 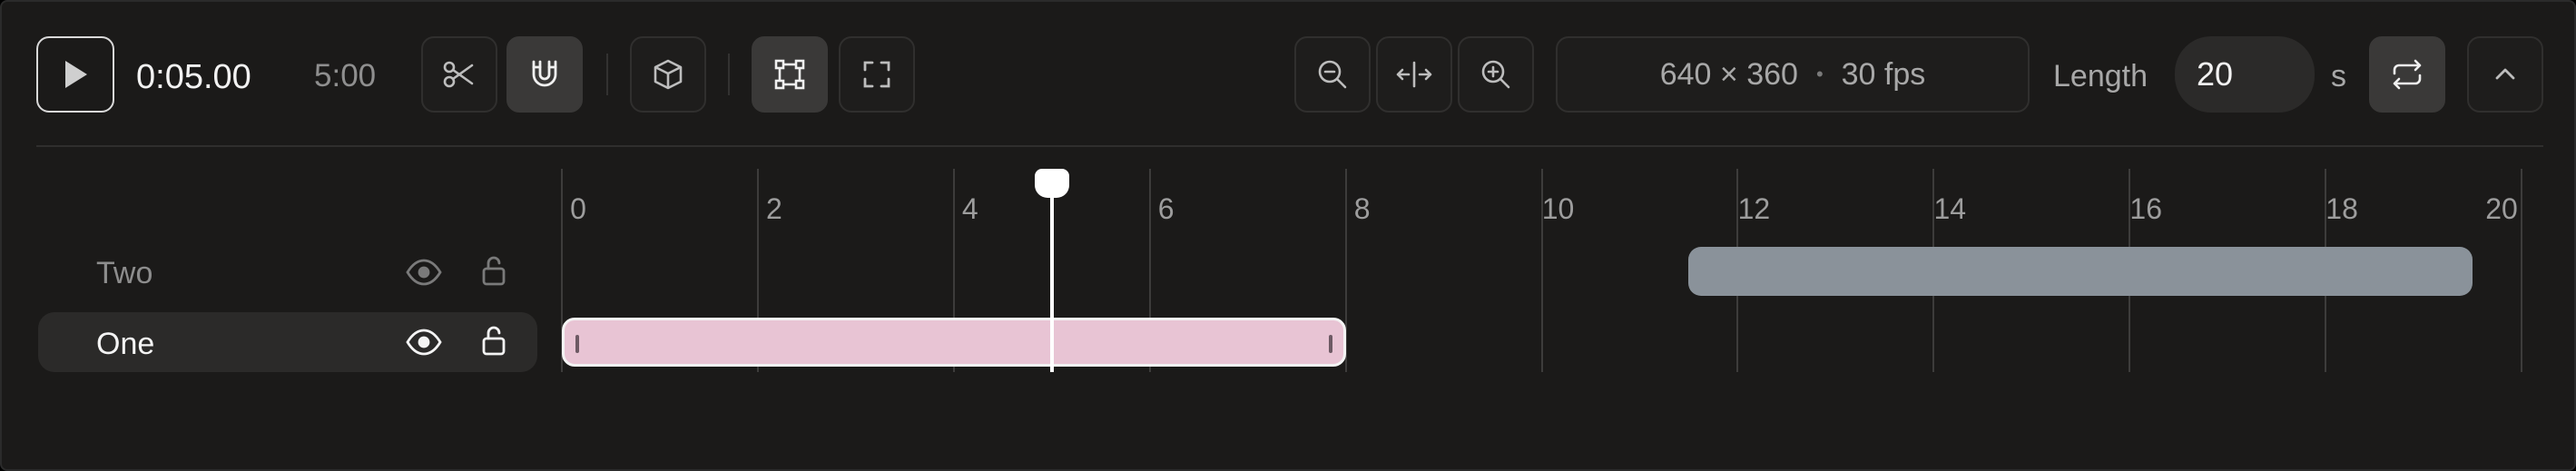 I want to click on collapse-button, so click(x=2505, y=74).